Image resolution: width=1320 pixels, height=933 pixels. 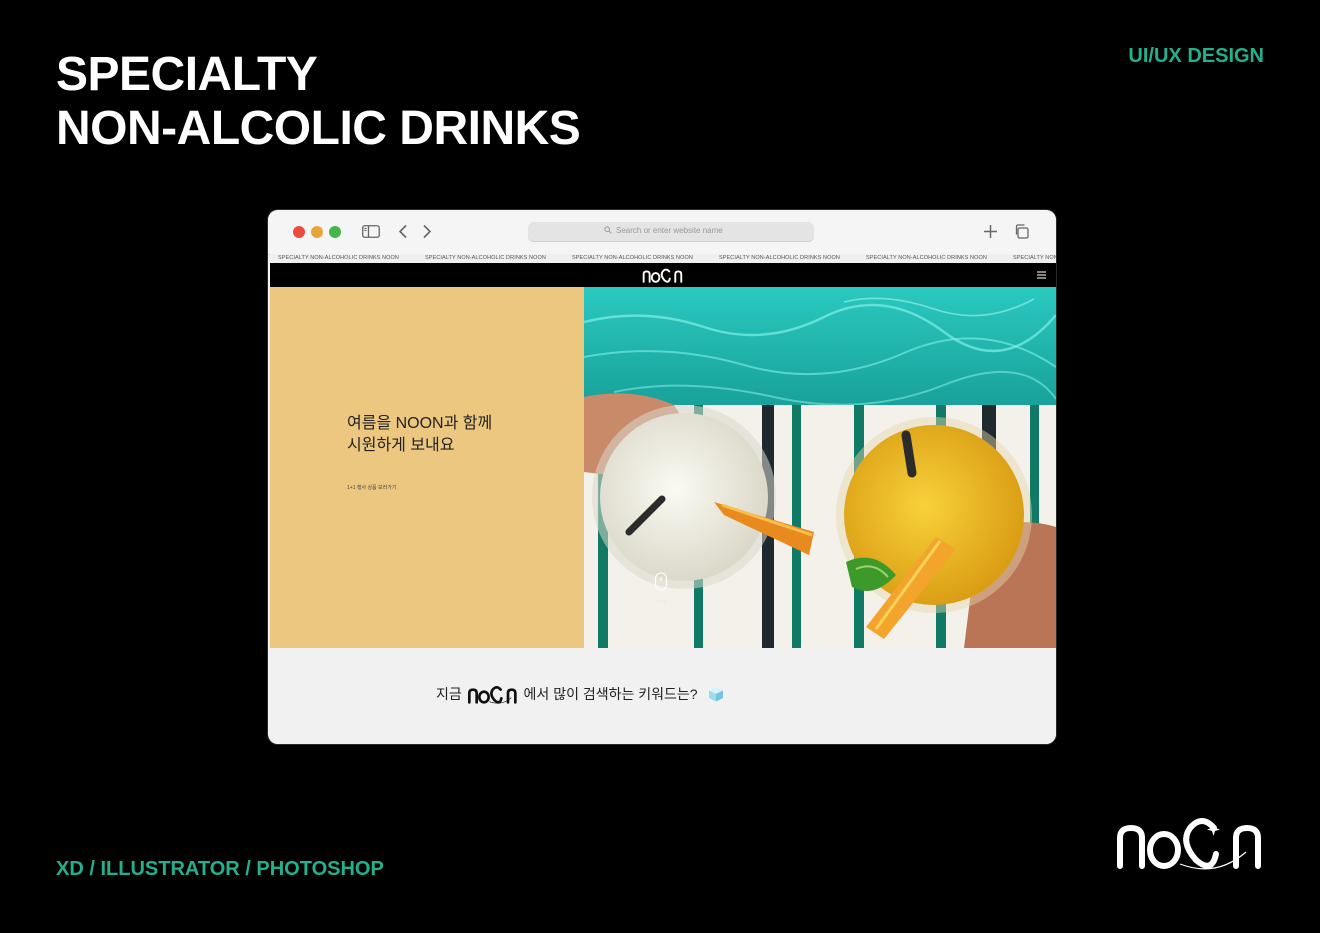 What do you see at coordinates (608, 230) in the screenshot?
I see `search-icon` at bounding box center [608, 230].